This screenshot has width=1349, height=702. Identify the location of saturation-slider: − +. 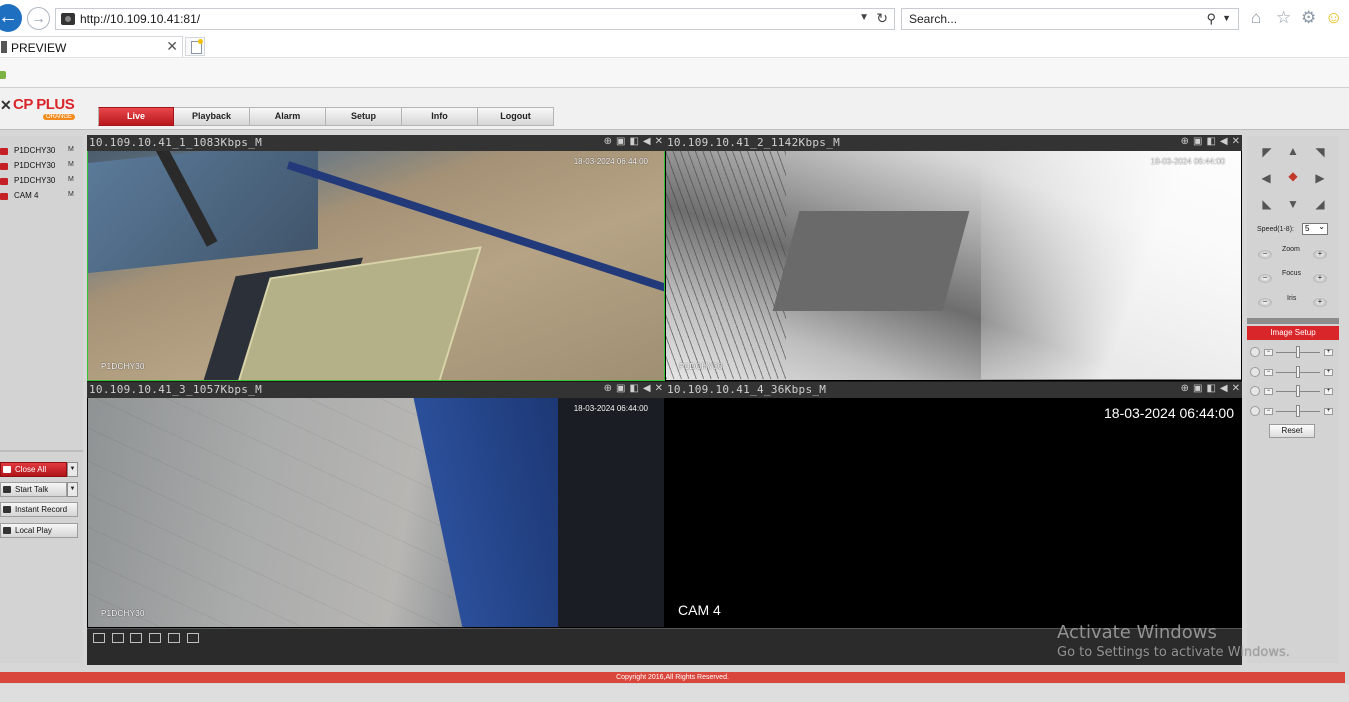
(1293, 391).